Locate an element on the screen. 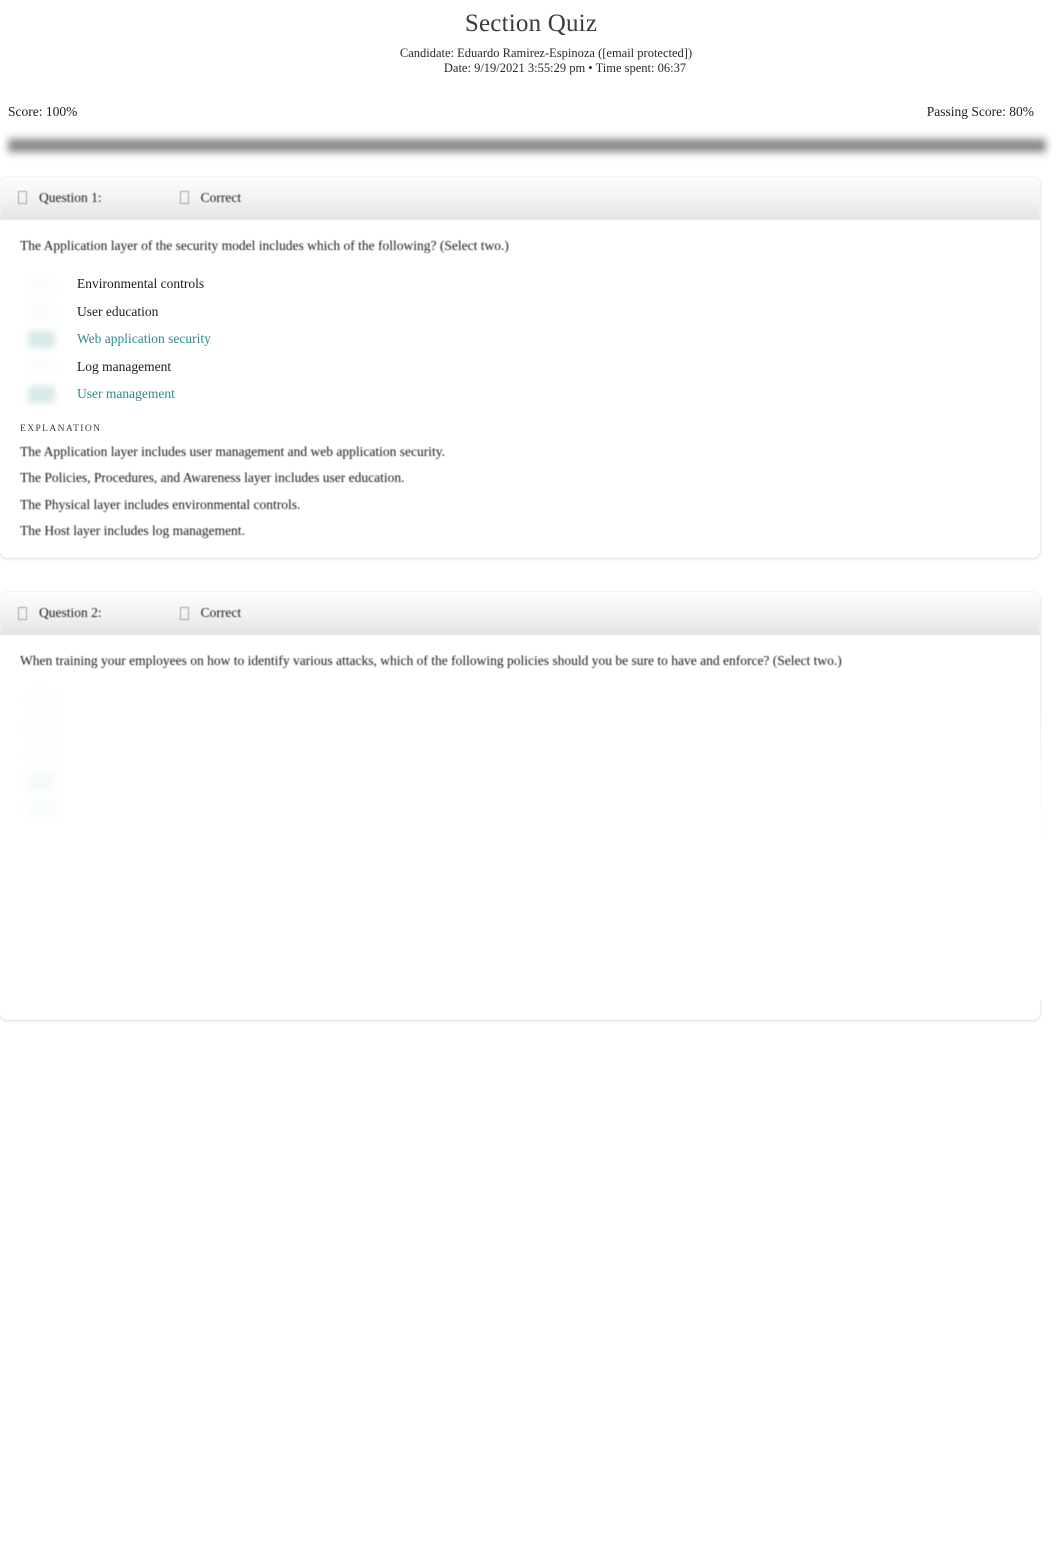 Image resolution: width=1062 pixels, height=1561 pixels. explanation-line: The Host layer includes log management. is located at coordinates (132, 530).